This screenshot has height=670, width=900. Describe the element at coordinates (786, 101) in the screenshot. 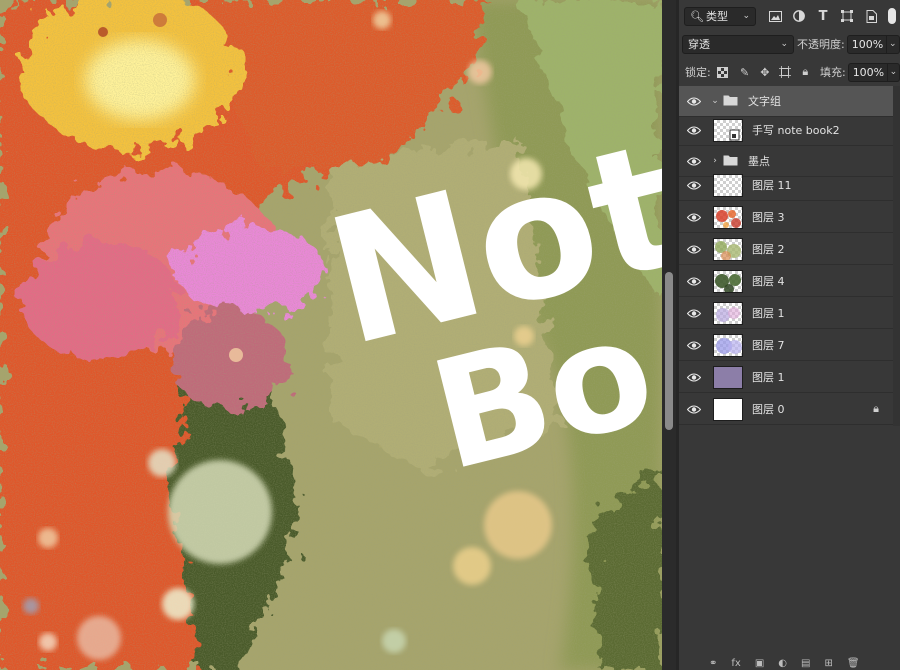

I see `layer-row-text-group: ⌄ 文字组` at that location.